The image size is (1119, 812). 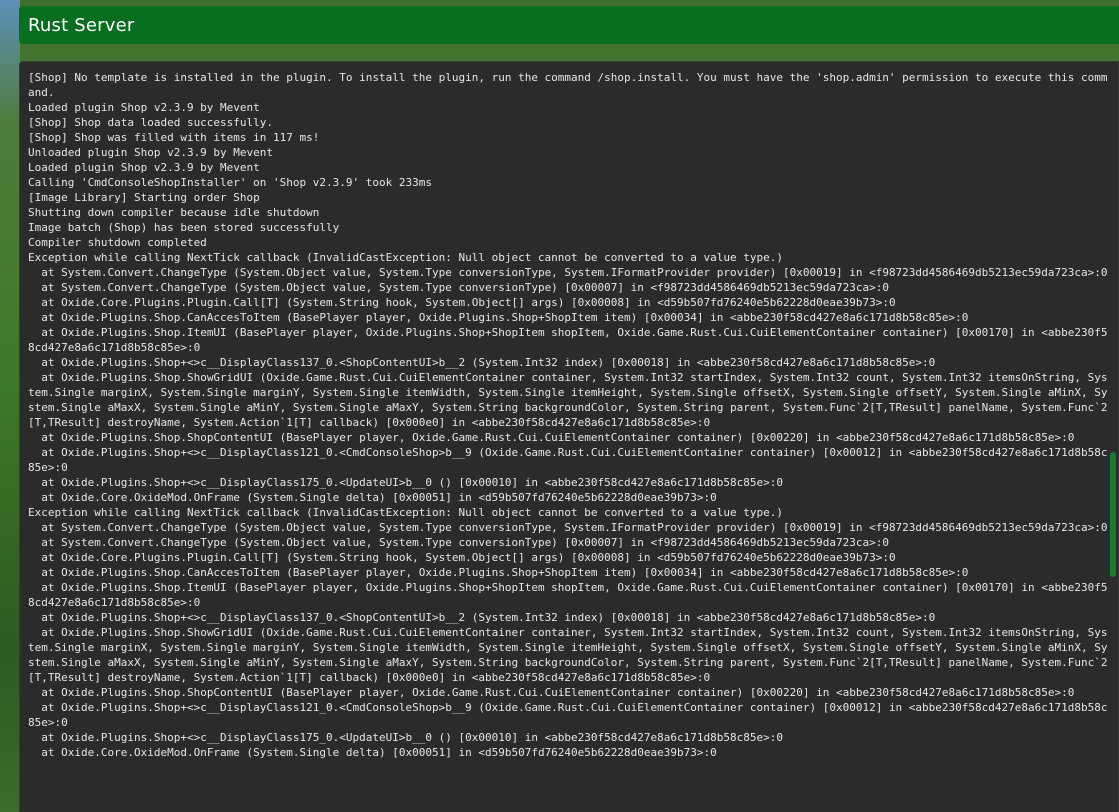 What do you see at coordinates (151, 152) in the screenshot?
I see `console-line: Unloaded plugin Shop v2.3.9 by Mevent` at bounding box center [151, 152].